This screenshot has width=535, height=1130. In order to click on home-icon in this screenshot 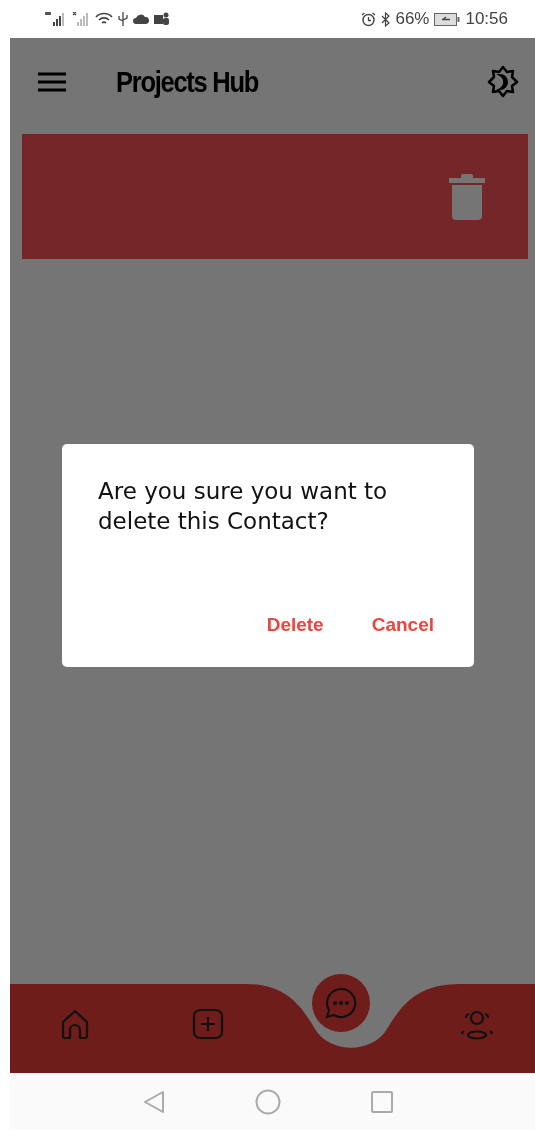, I will do `click(75, 1024)`.